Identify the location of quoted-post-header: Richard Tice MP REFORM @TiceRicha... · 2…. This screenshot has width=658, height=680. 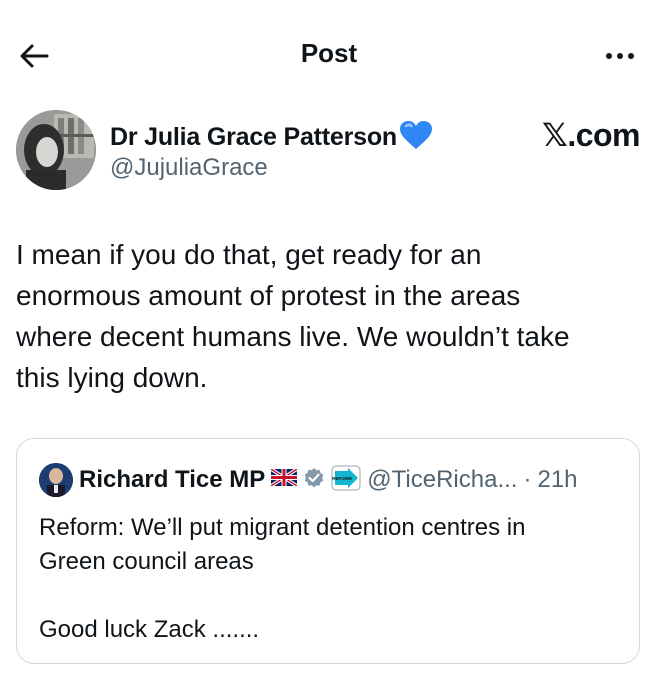
(308, 480).